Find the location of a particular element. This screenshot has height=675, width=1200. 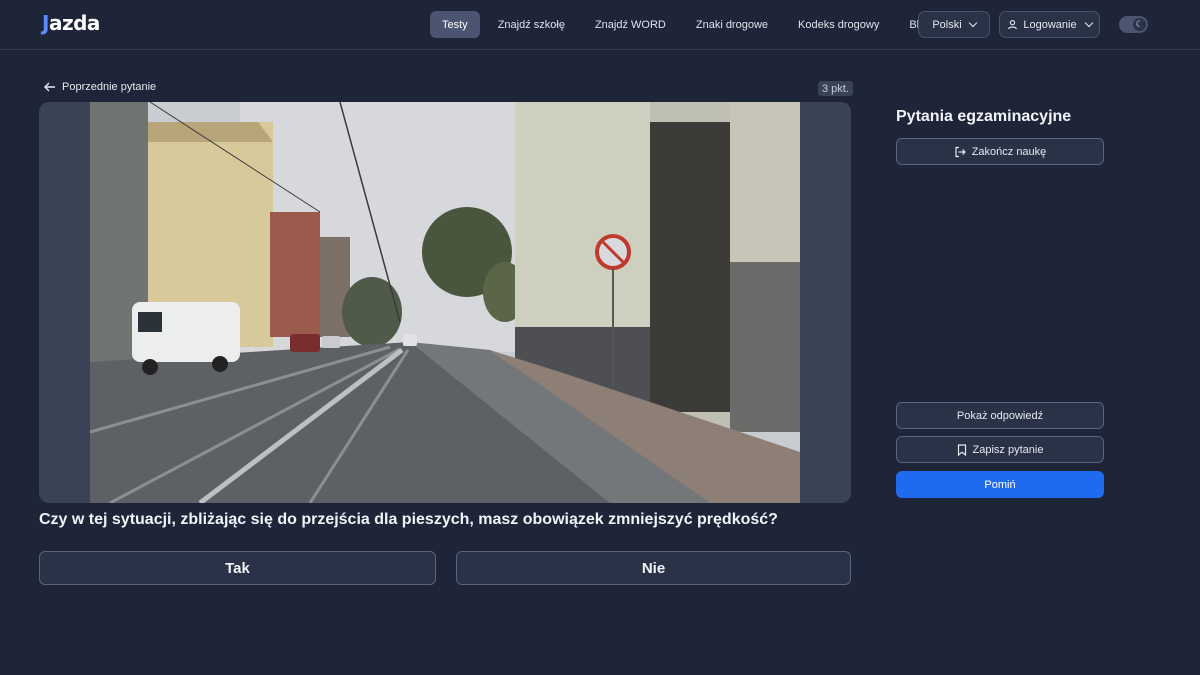

theme-toggle: ☾ is located at coordinates (1133, 24).